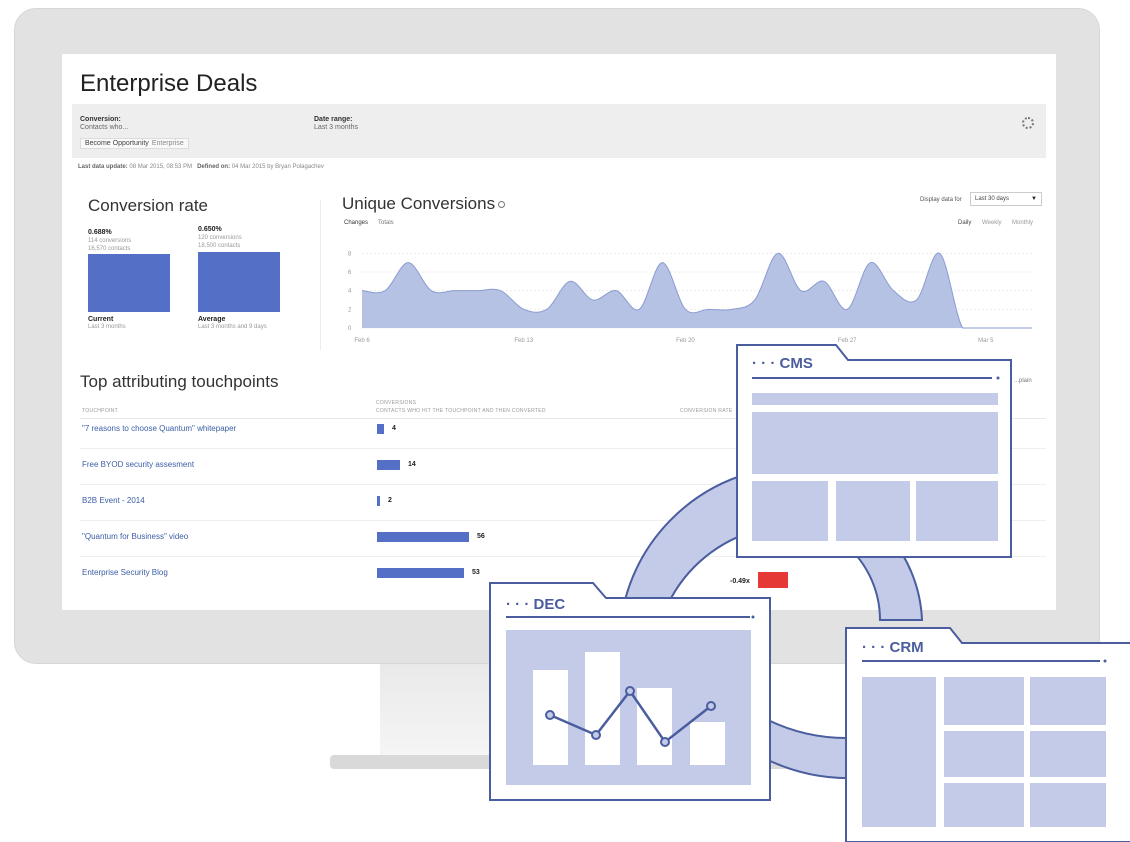  I want to click on current-rate-pct: 0.688%, so click(100, 232).